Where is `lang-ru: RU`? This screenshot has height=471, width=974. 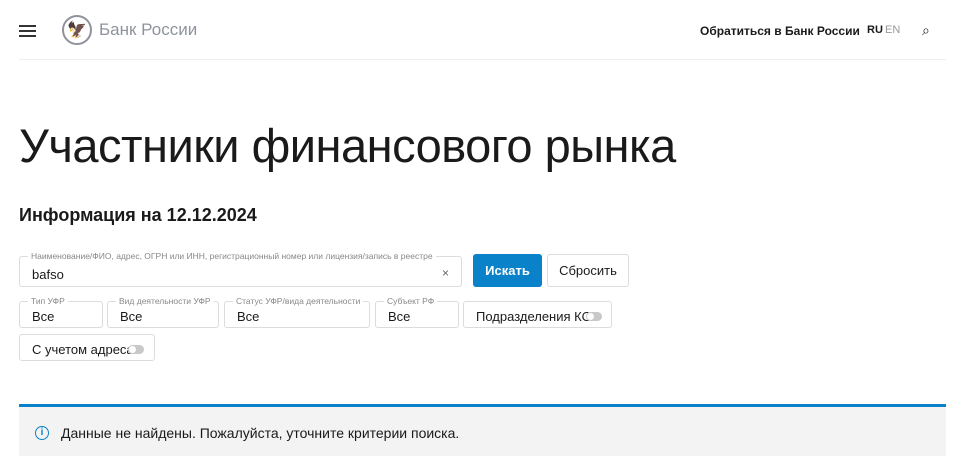
lang-ru: RU is located at coordinates (875, 30).